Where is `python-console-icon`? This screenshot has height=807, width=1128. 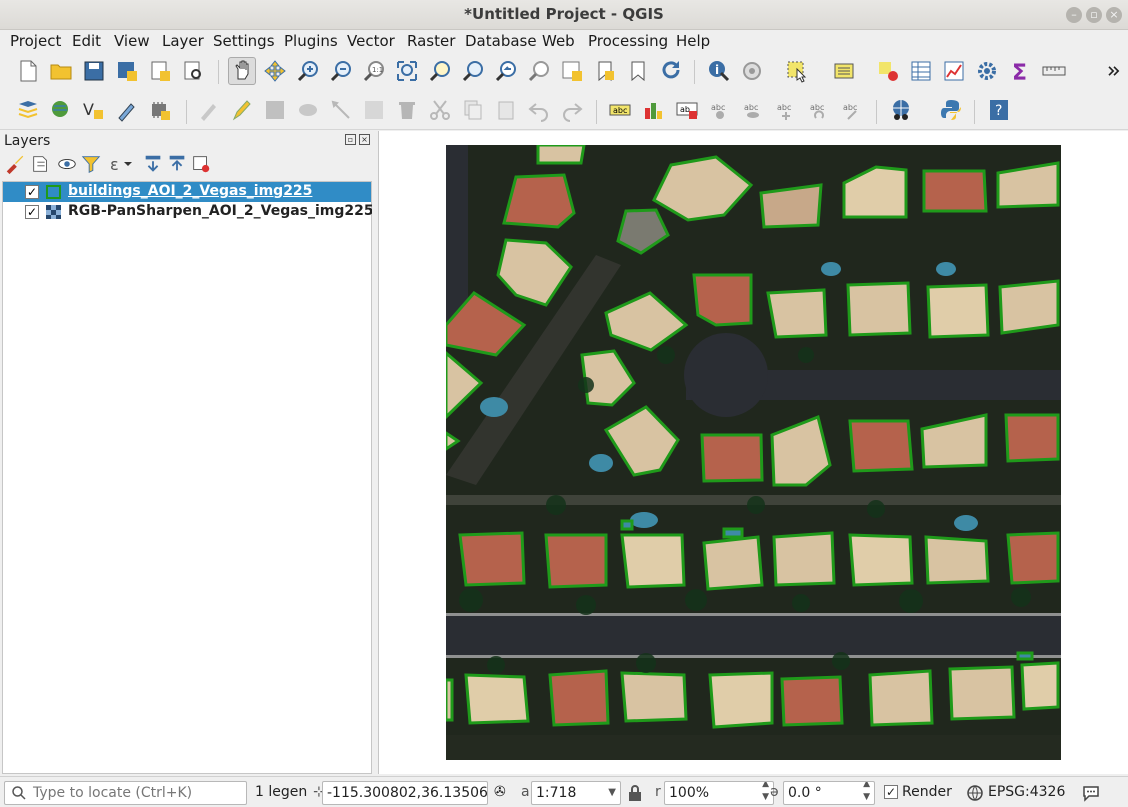 python-console-icon is located at coordinates (951, 110).